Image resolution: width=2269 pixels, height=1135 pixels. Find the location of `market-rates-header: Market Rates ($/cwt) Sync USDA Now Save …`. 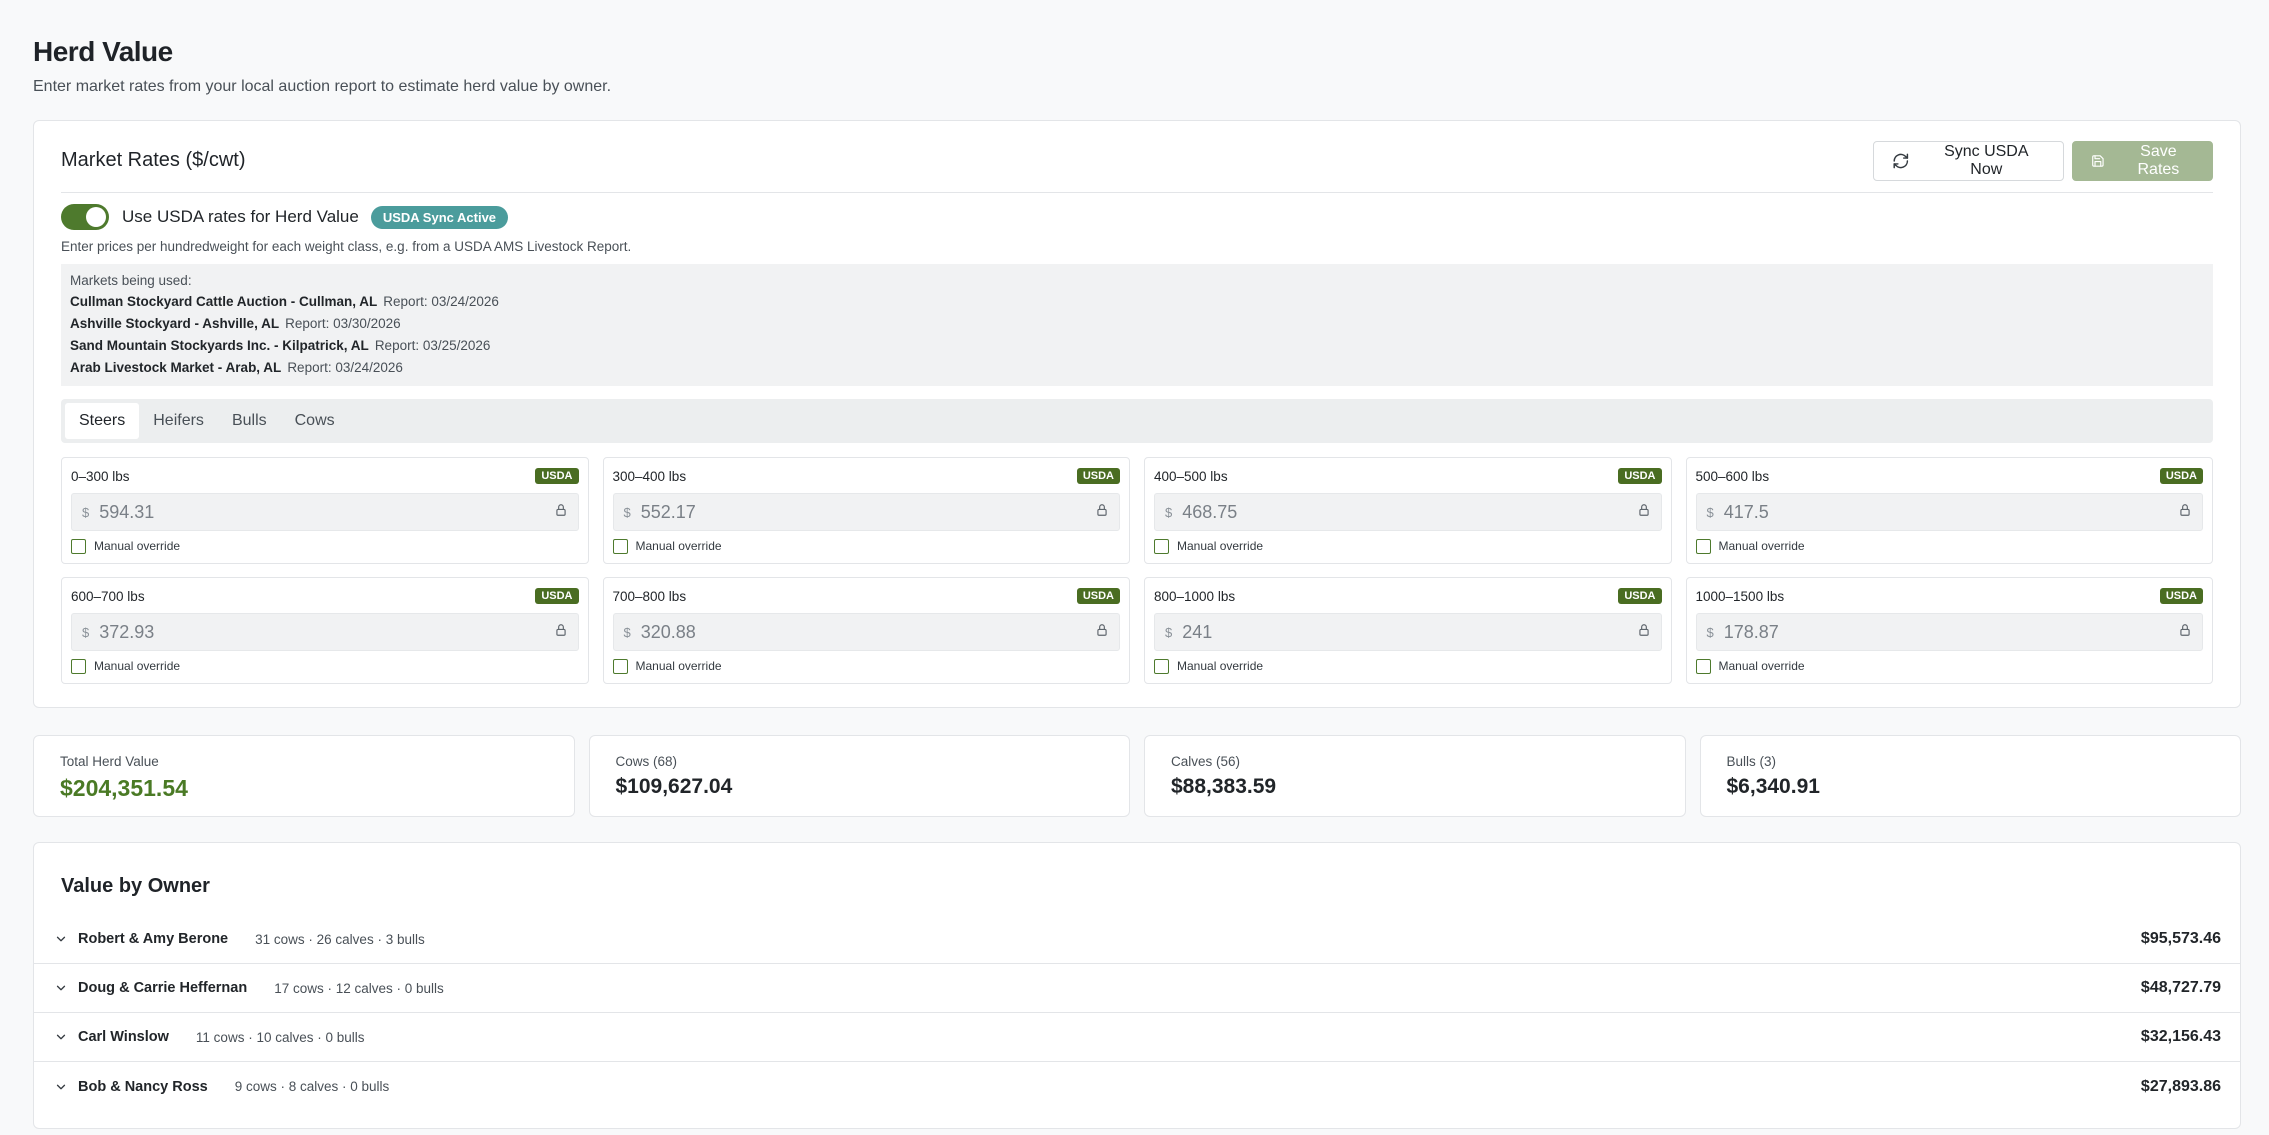

market-rates-header: Market Rates ($/cwt) Sync USDA Now Save … is located at coordinates (1137, 157).